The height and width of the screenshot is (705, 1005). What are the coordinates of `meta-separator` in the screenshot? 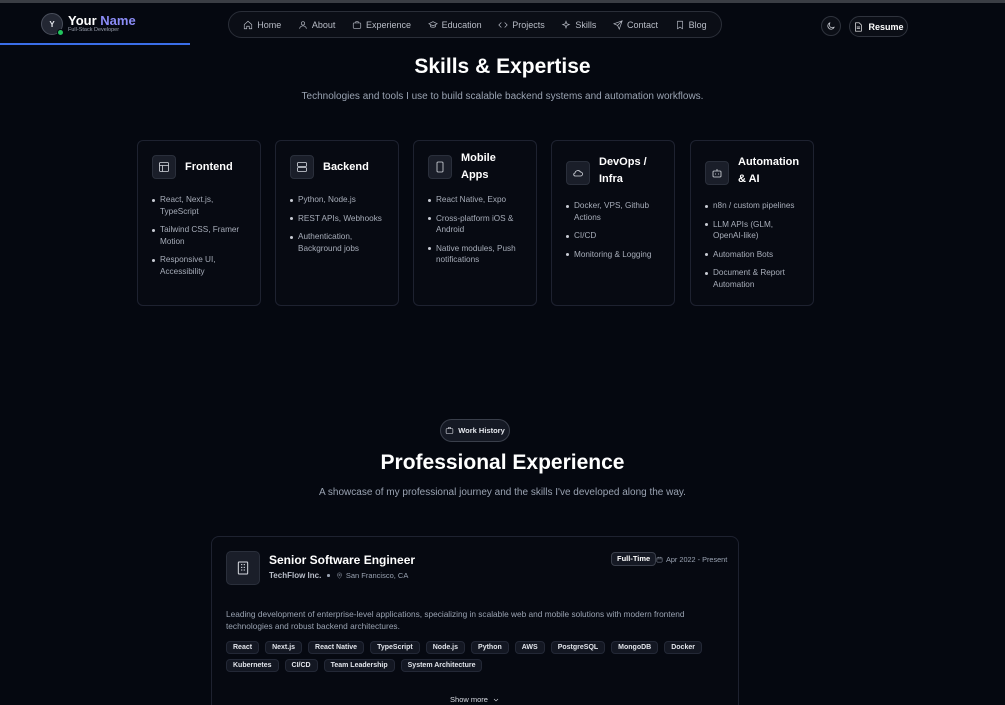 It's located at (328, 575).